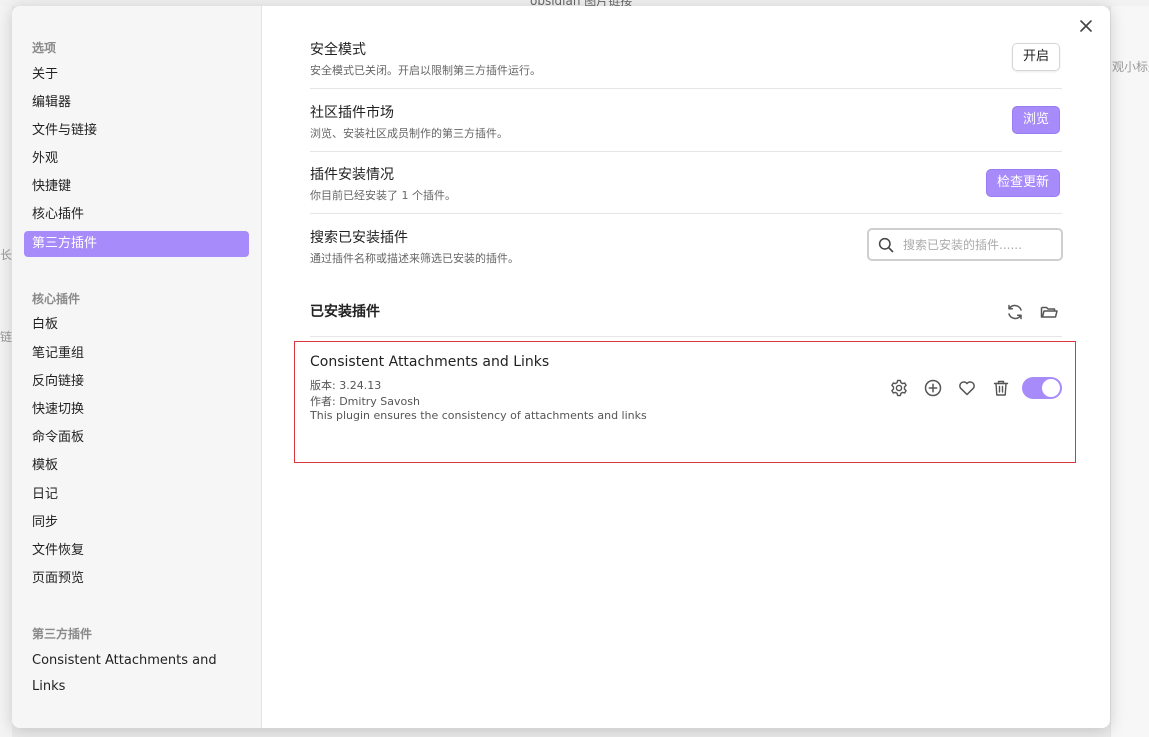 The image size is (1149, 737). I want to click on plugin-favorite-button, so click(967, 388).